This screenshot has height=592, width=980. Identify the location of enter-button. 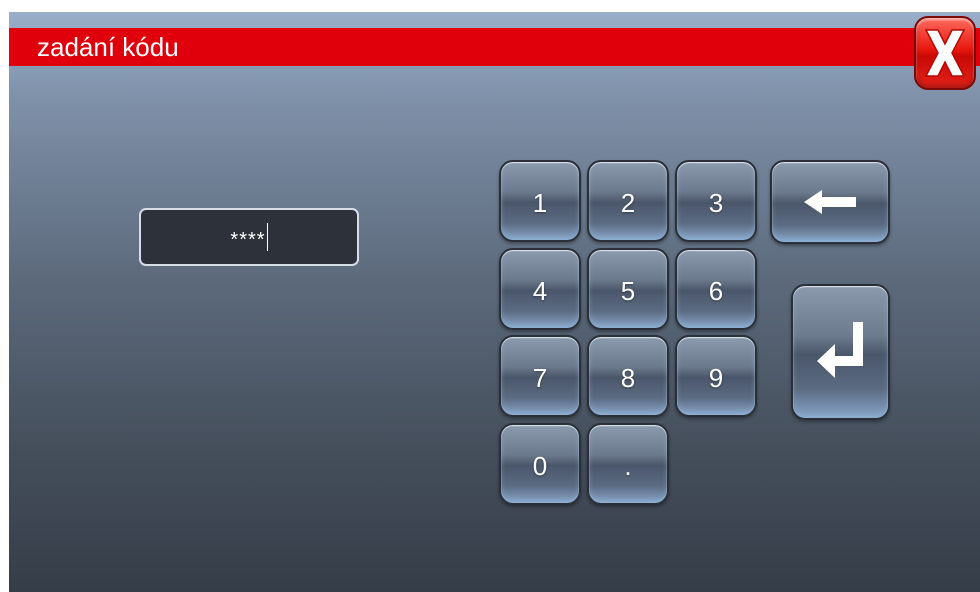
(840, 352).